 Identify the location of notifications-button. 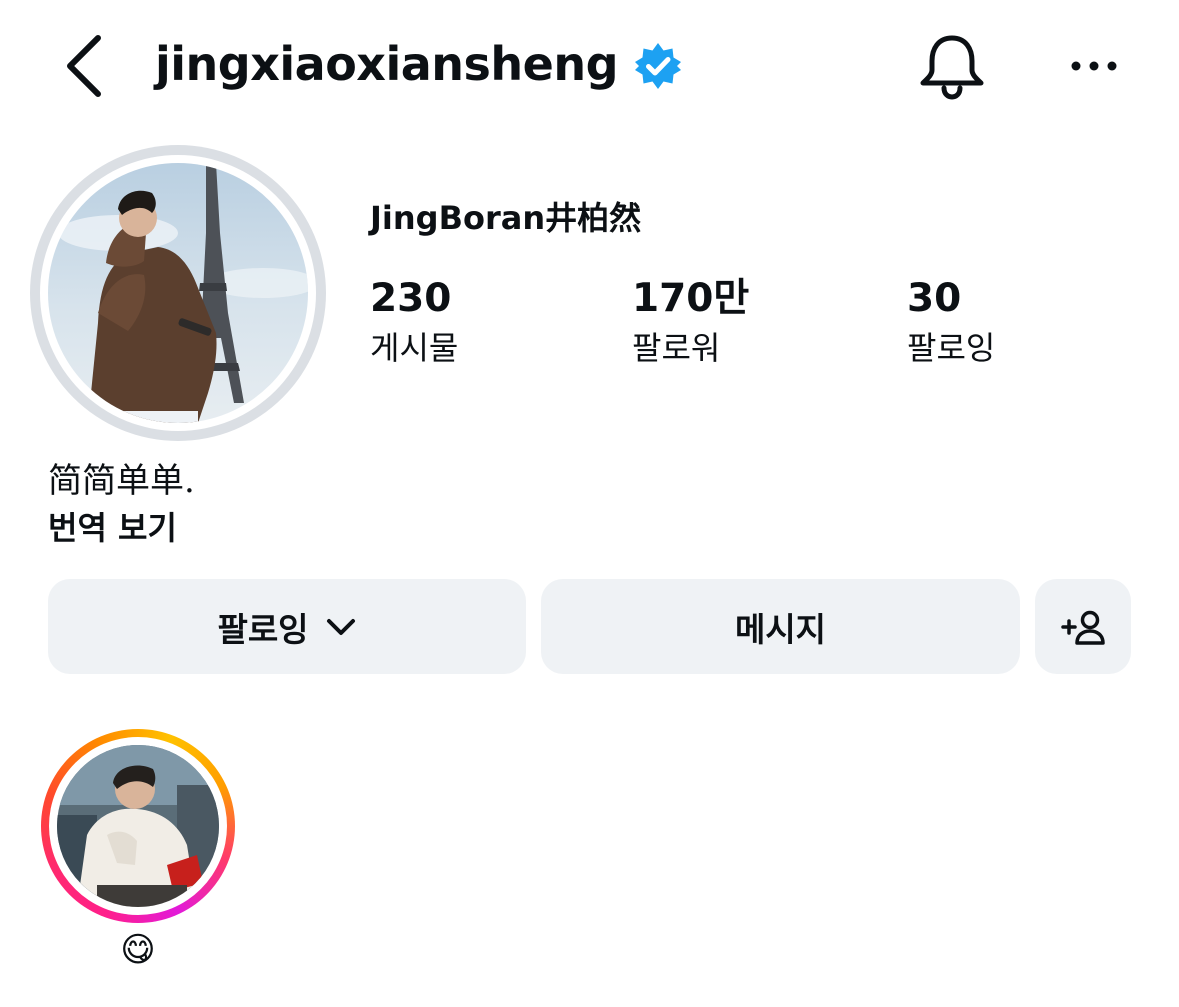
(952, 66).